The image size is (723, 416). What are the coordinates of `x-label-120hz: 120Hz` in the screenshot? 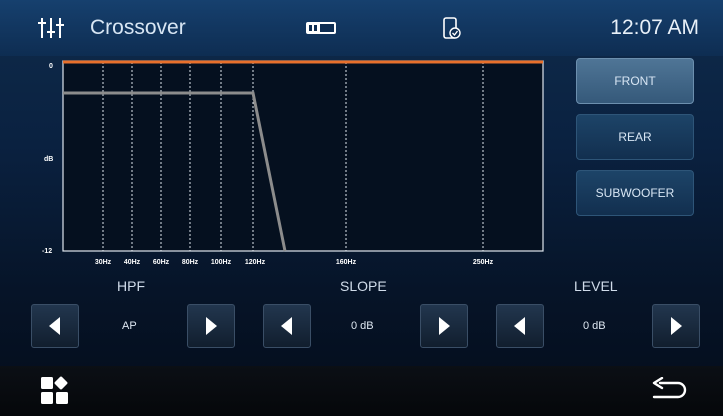 It's located at (255, 262).